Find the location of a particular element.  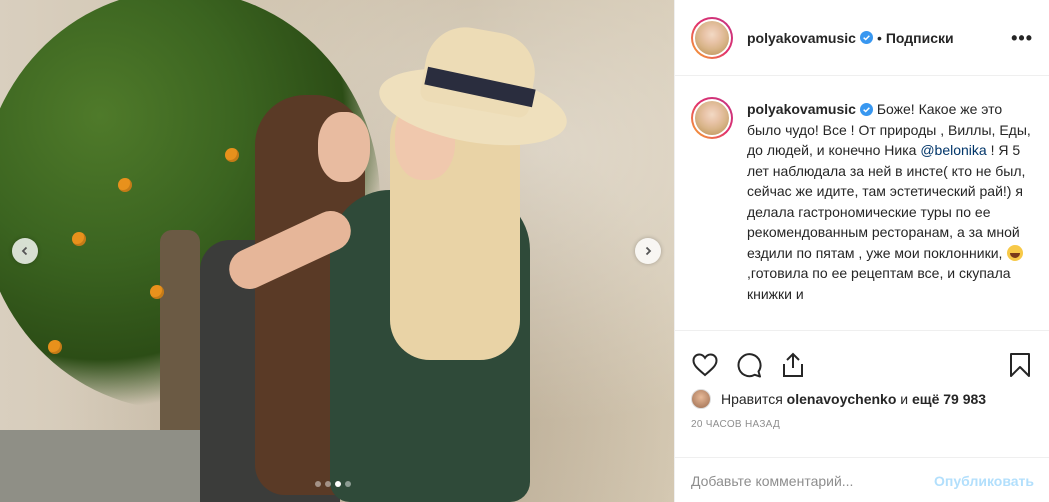

likes-prefix: Нравится is located at coordinates (752, 399).